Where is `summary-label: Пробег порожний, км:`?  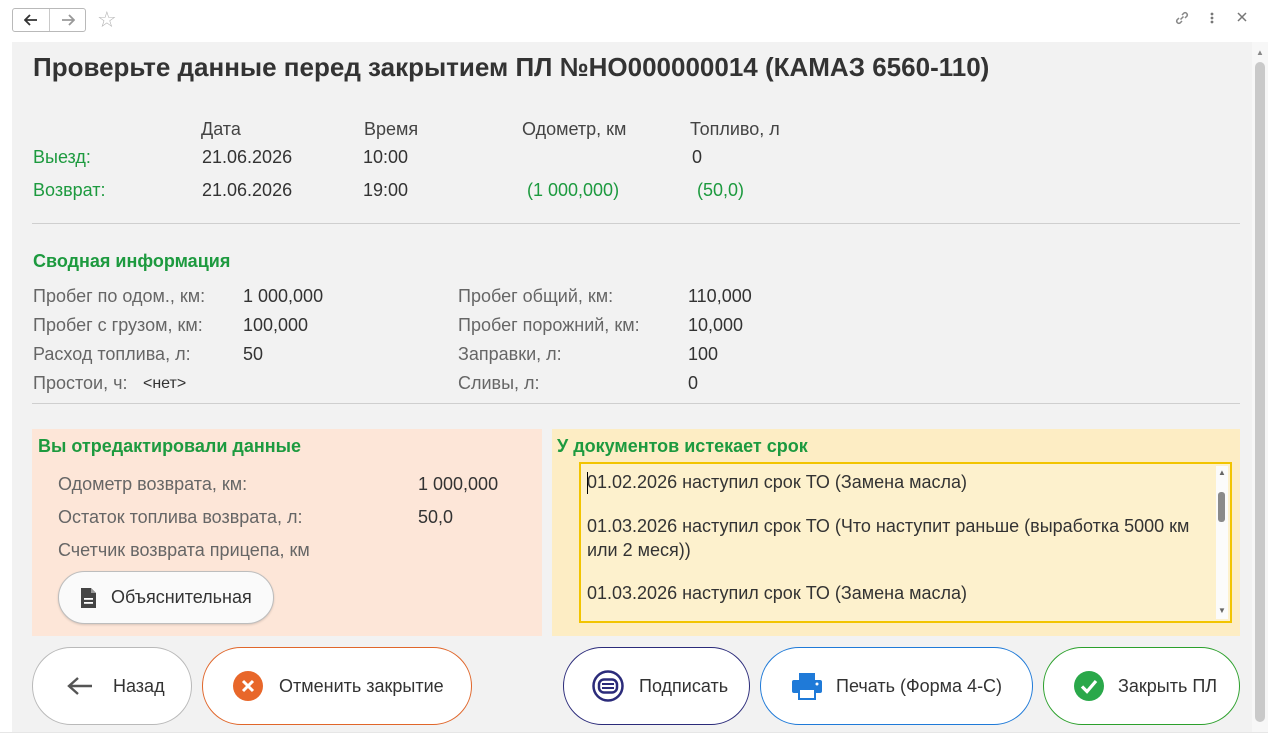
summary-label: Пробег порожний, км: is located at coordinates (549, 325).